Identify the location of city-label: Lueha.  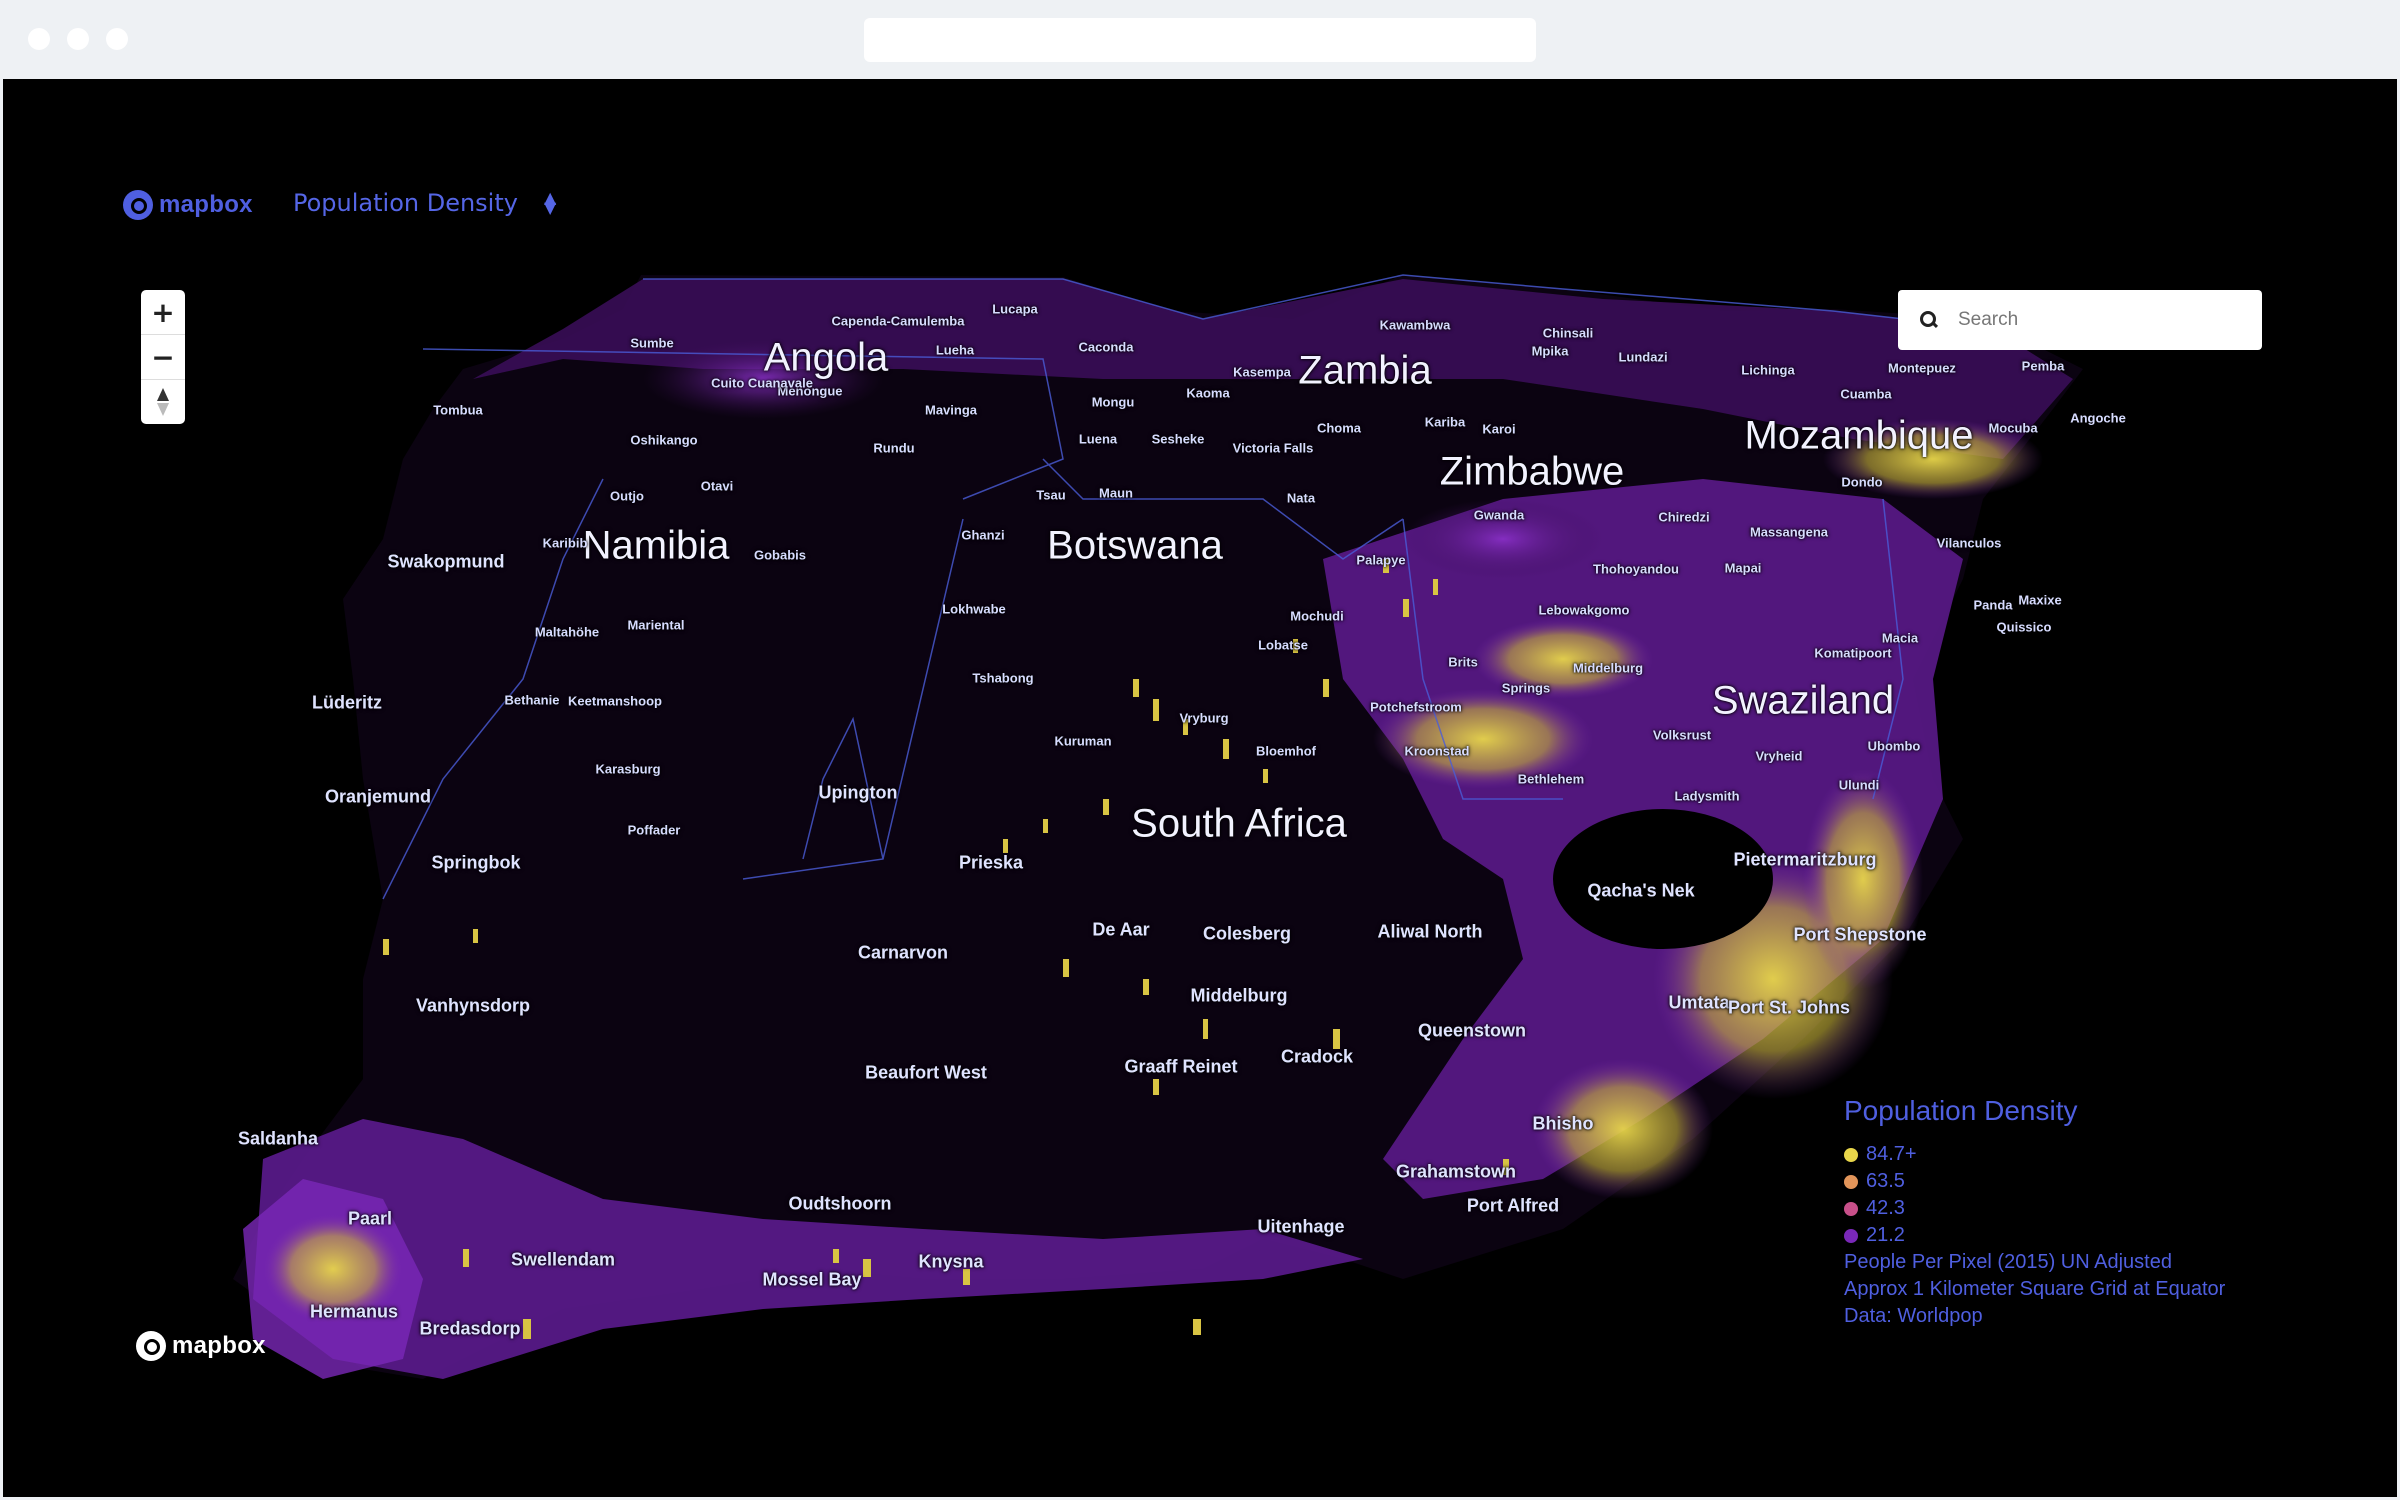
(955, 350).